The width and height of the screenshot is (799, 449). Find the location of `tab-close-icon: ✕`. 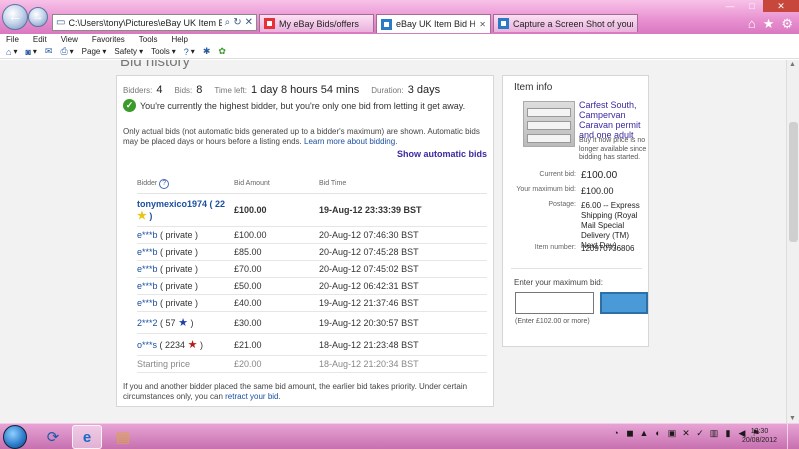

tab-close-icon: ✕ is located at coordinates (482, 24).